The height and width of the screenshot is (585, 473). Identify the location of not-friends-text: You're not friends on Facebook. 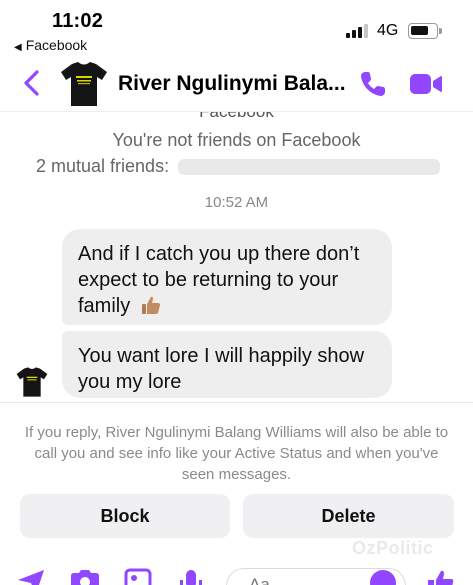
(236, 140).